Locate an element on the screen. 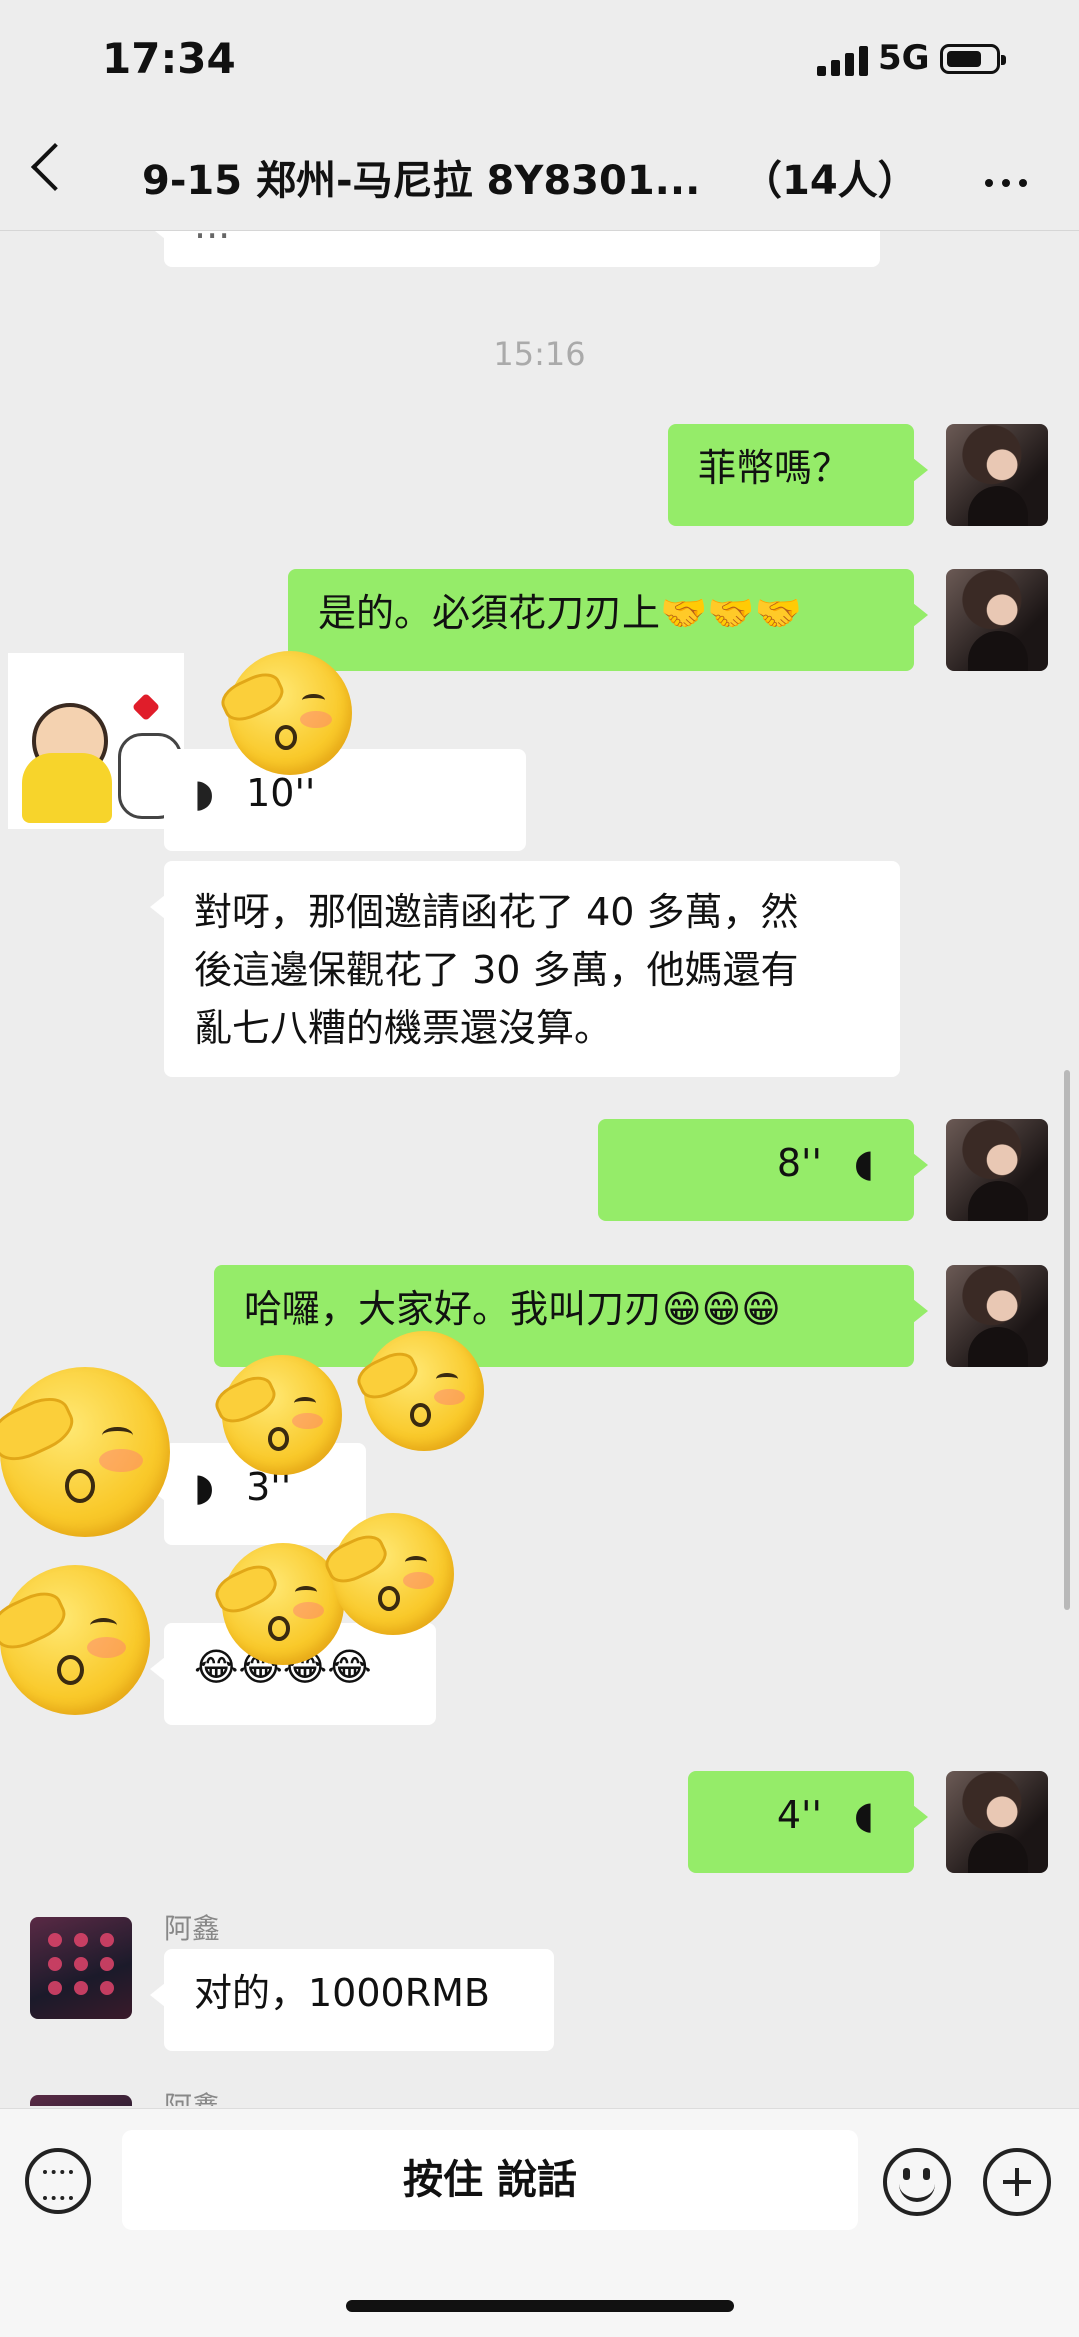 The height and width of the screenshot is (2337, 1079). home-indicator is located at coordinates (540, 2306).